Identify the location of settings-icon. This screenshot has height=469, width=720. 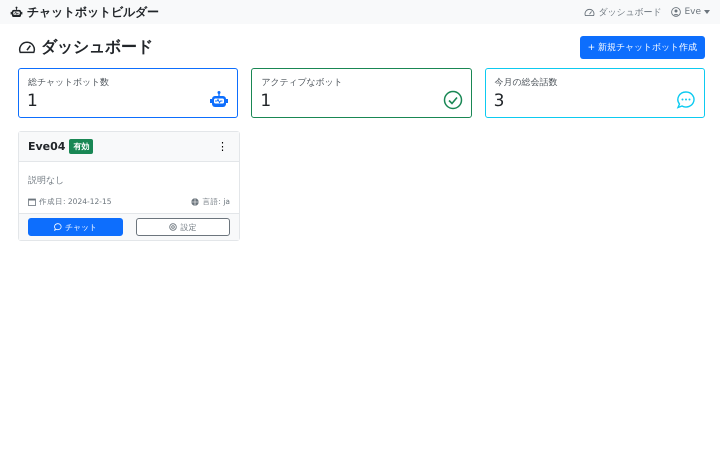
(173, 227).